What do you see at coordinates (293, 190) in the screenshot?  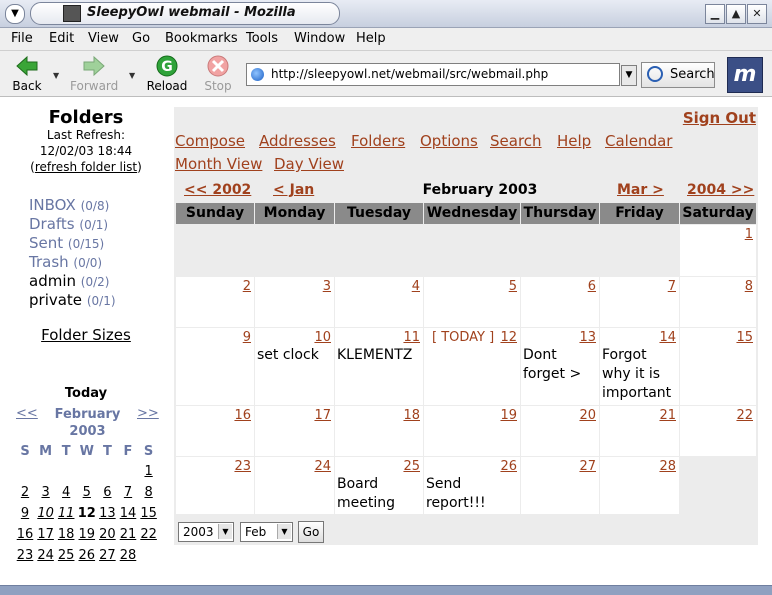 I see `prev-month-link: < Jan` at bounding box center [293, 190].